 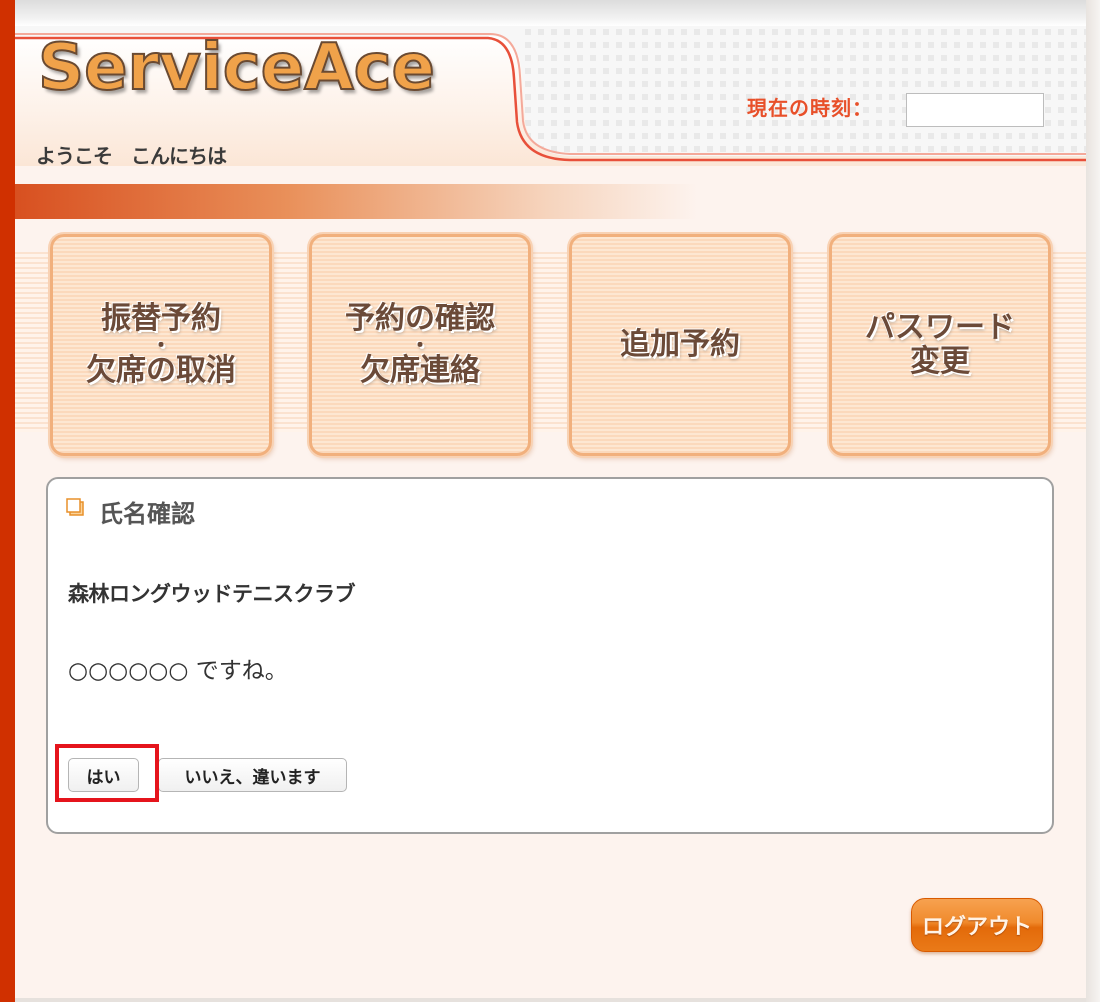 What do you see at coordinates (356, 201) in the screenshot?
I see `header-orange-band` at bounding box center [356, 201].